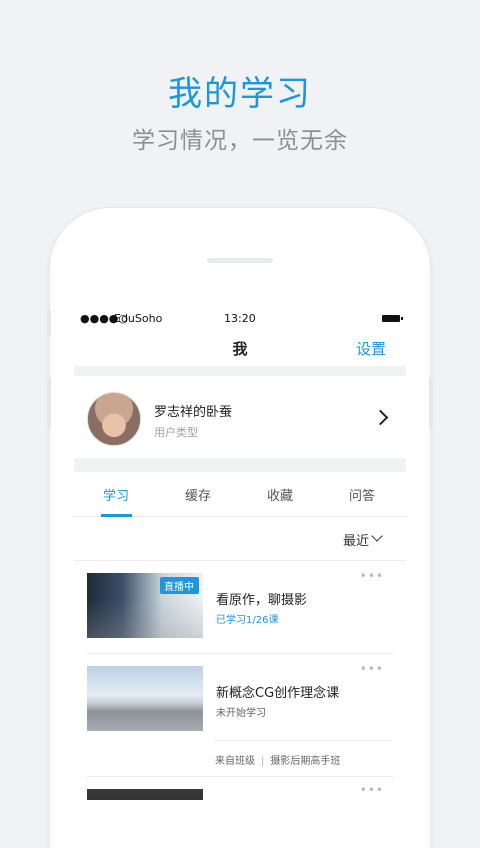 This screenshot has width=480, height=848. What do you see at coordinates (116, 515) in the screenshot?
I see `active-tab-indicator` at bounding box center [116, 515].